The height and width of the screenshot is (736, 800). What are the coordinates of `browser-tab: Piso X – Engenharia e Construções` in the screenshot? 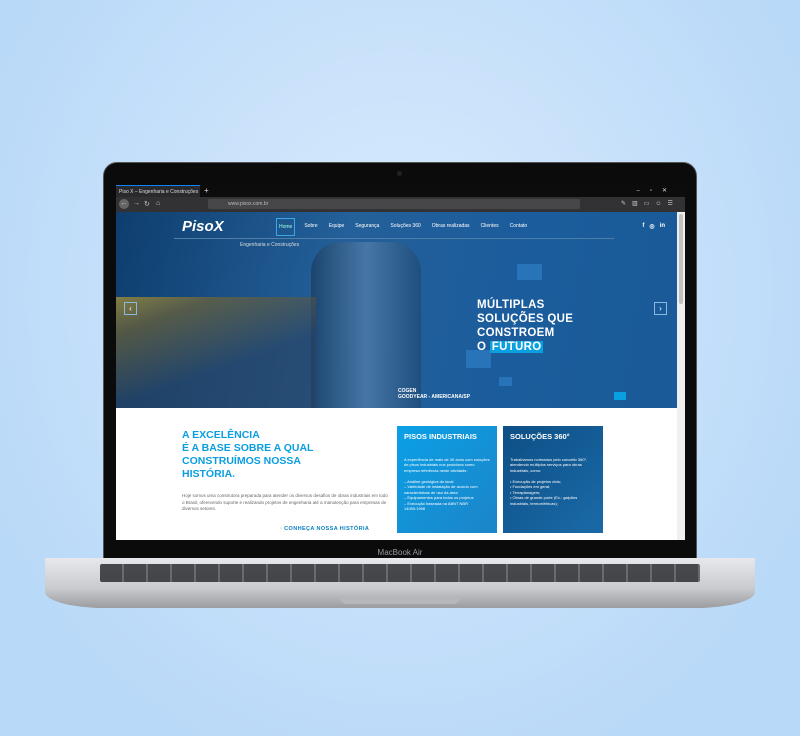 It's located at (158, 191).